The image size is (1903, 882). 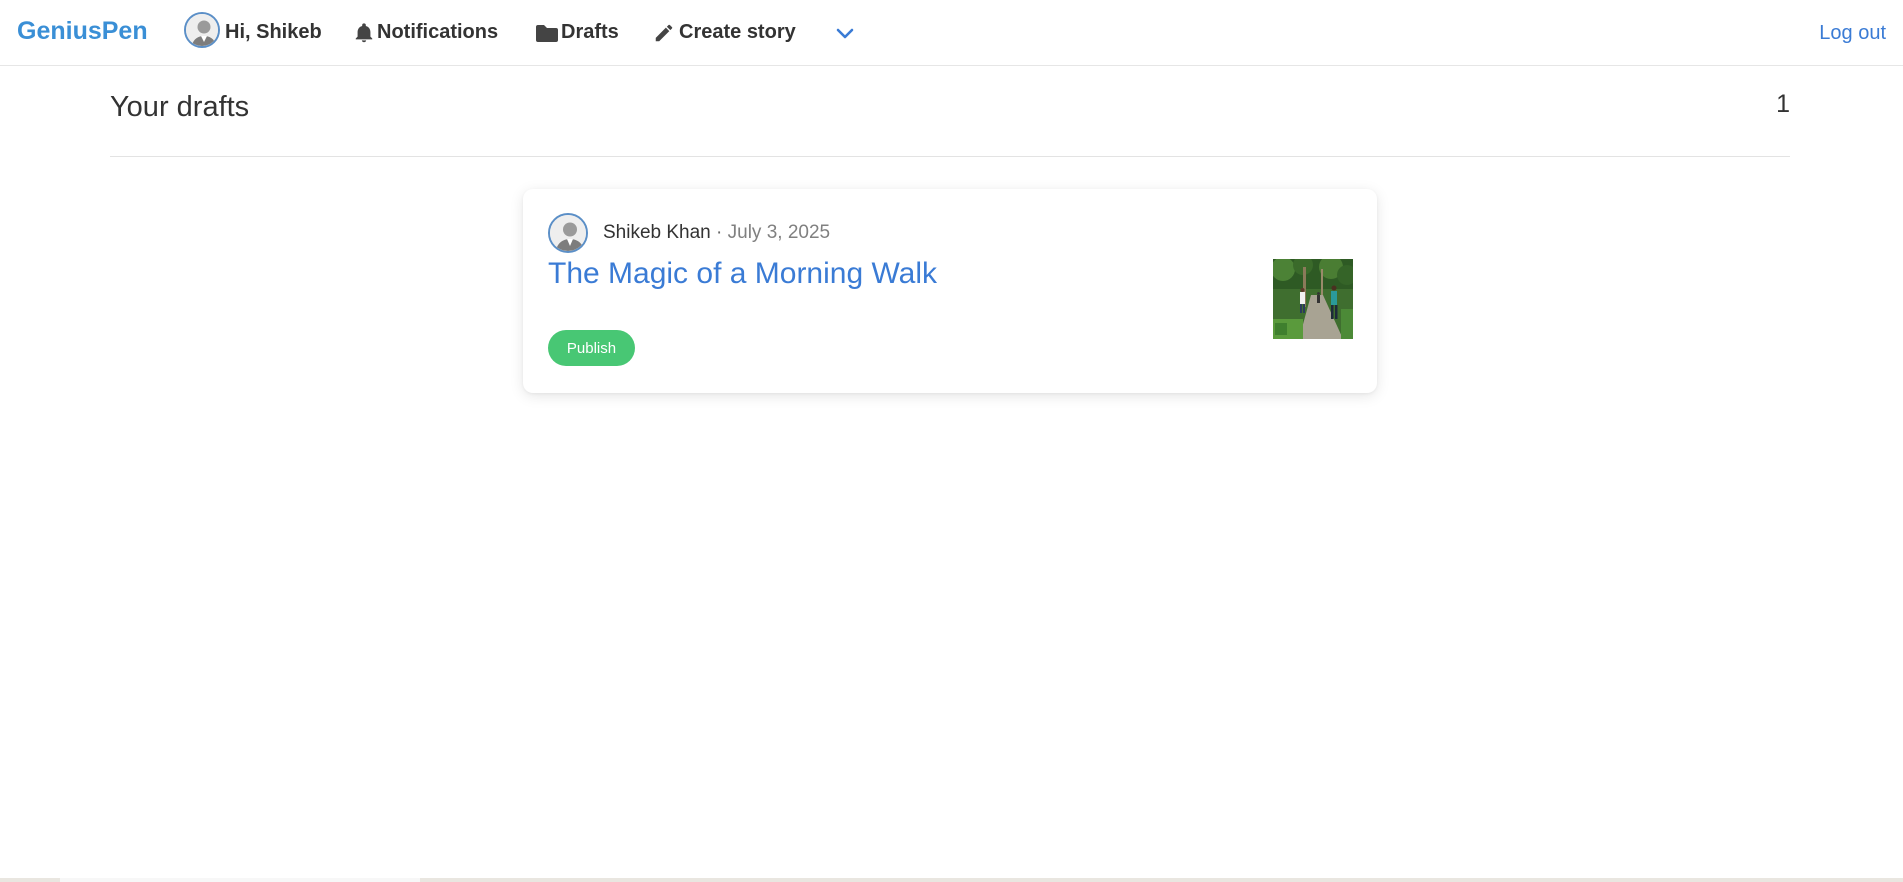 What do you see at coordinates (438, 32) in the screenshot?
I see `notifications-label: Notifications` at bounding box center [438, 32].